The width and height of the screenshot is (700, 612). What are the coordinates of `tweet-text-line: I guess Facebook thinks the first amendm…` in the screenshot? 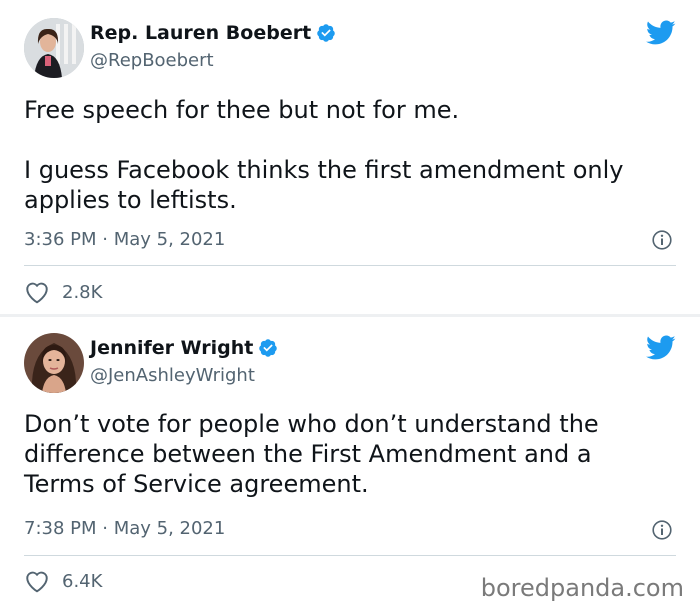 It's located at (324, 170).